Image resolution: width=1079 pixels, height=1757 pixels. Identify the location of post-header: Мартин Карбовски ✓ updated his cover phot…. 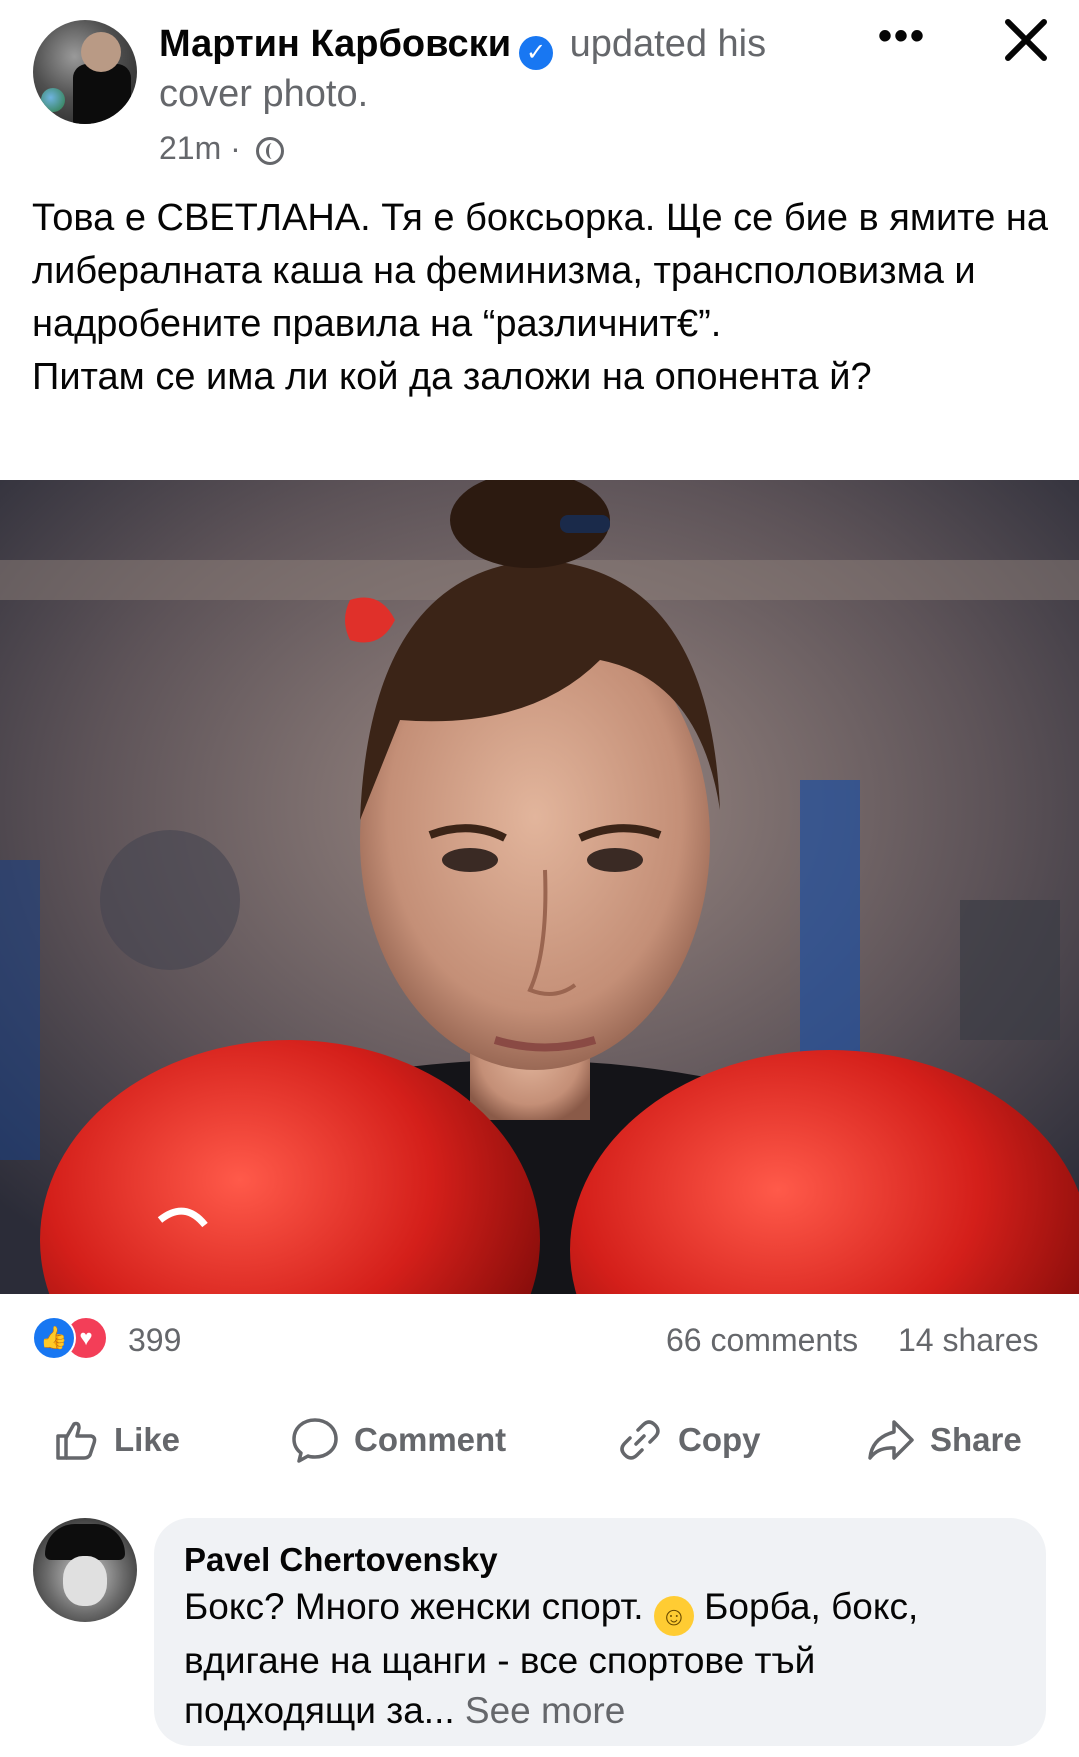
(539, 85).